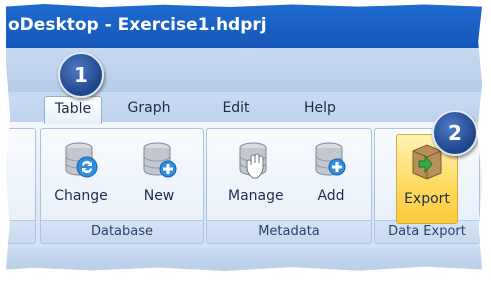 This screenshot has height=282, width=491. I want to click on ribbon-group-metadata-label: Metadata, so click(289, 231).